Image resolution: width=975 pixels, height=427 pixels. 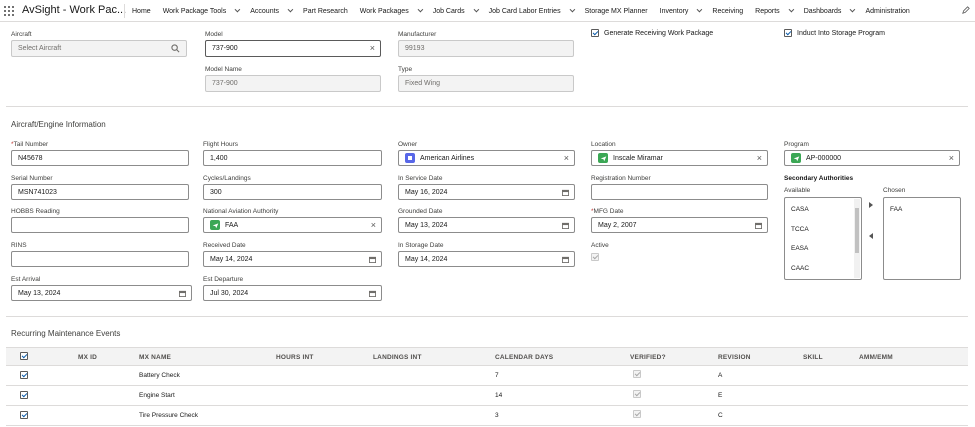 I want to click on in-storage-date-input: May 14, 2024, so click(x=486, y=259).